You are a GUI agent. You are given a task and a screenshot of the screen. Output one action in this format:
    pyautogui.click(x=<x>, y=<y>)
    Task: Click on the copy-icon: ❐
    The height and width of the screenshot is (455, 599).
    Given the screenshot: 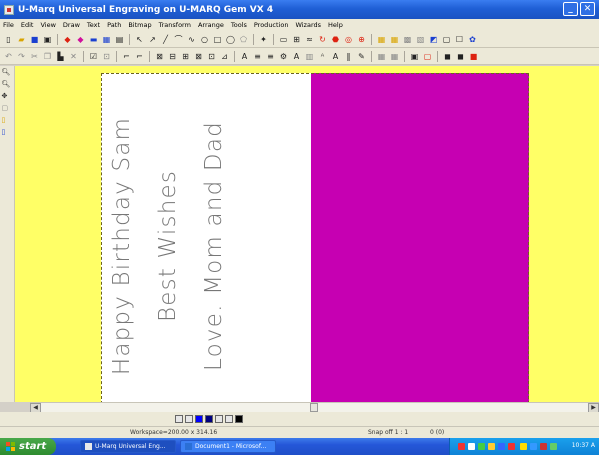 What is the action you would take?
    pyautogui.click(x=47, y=56)
    